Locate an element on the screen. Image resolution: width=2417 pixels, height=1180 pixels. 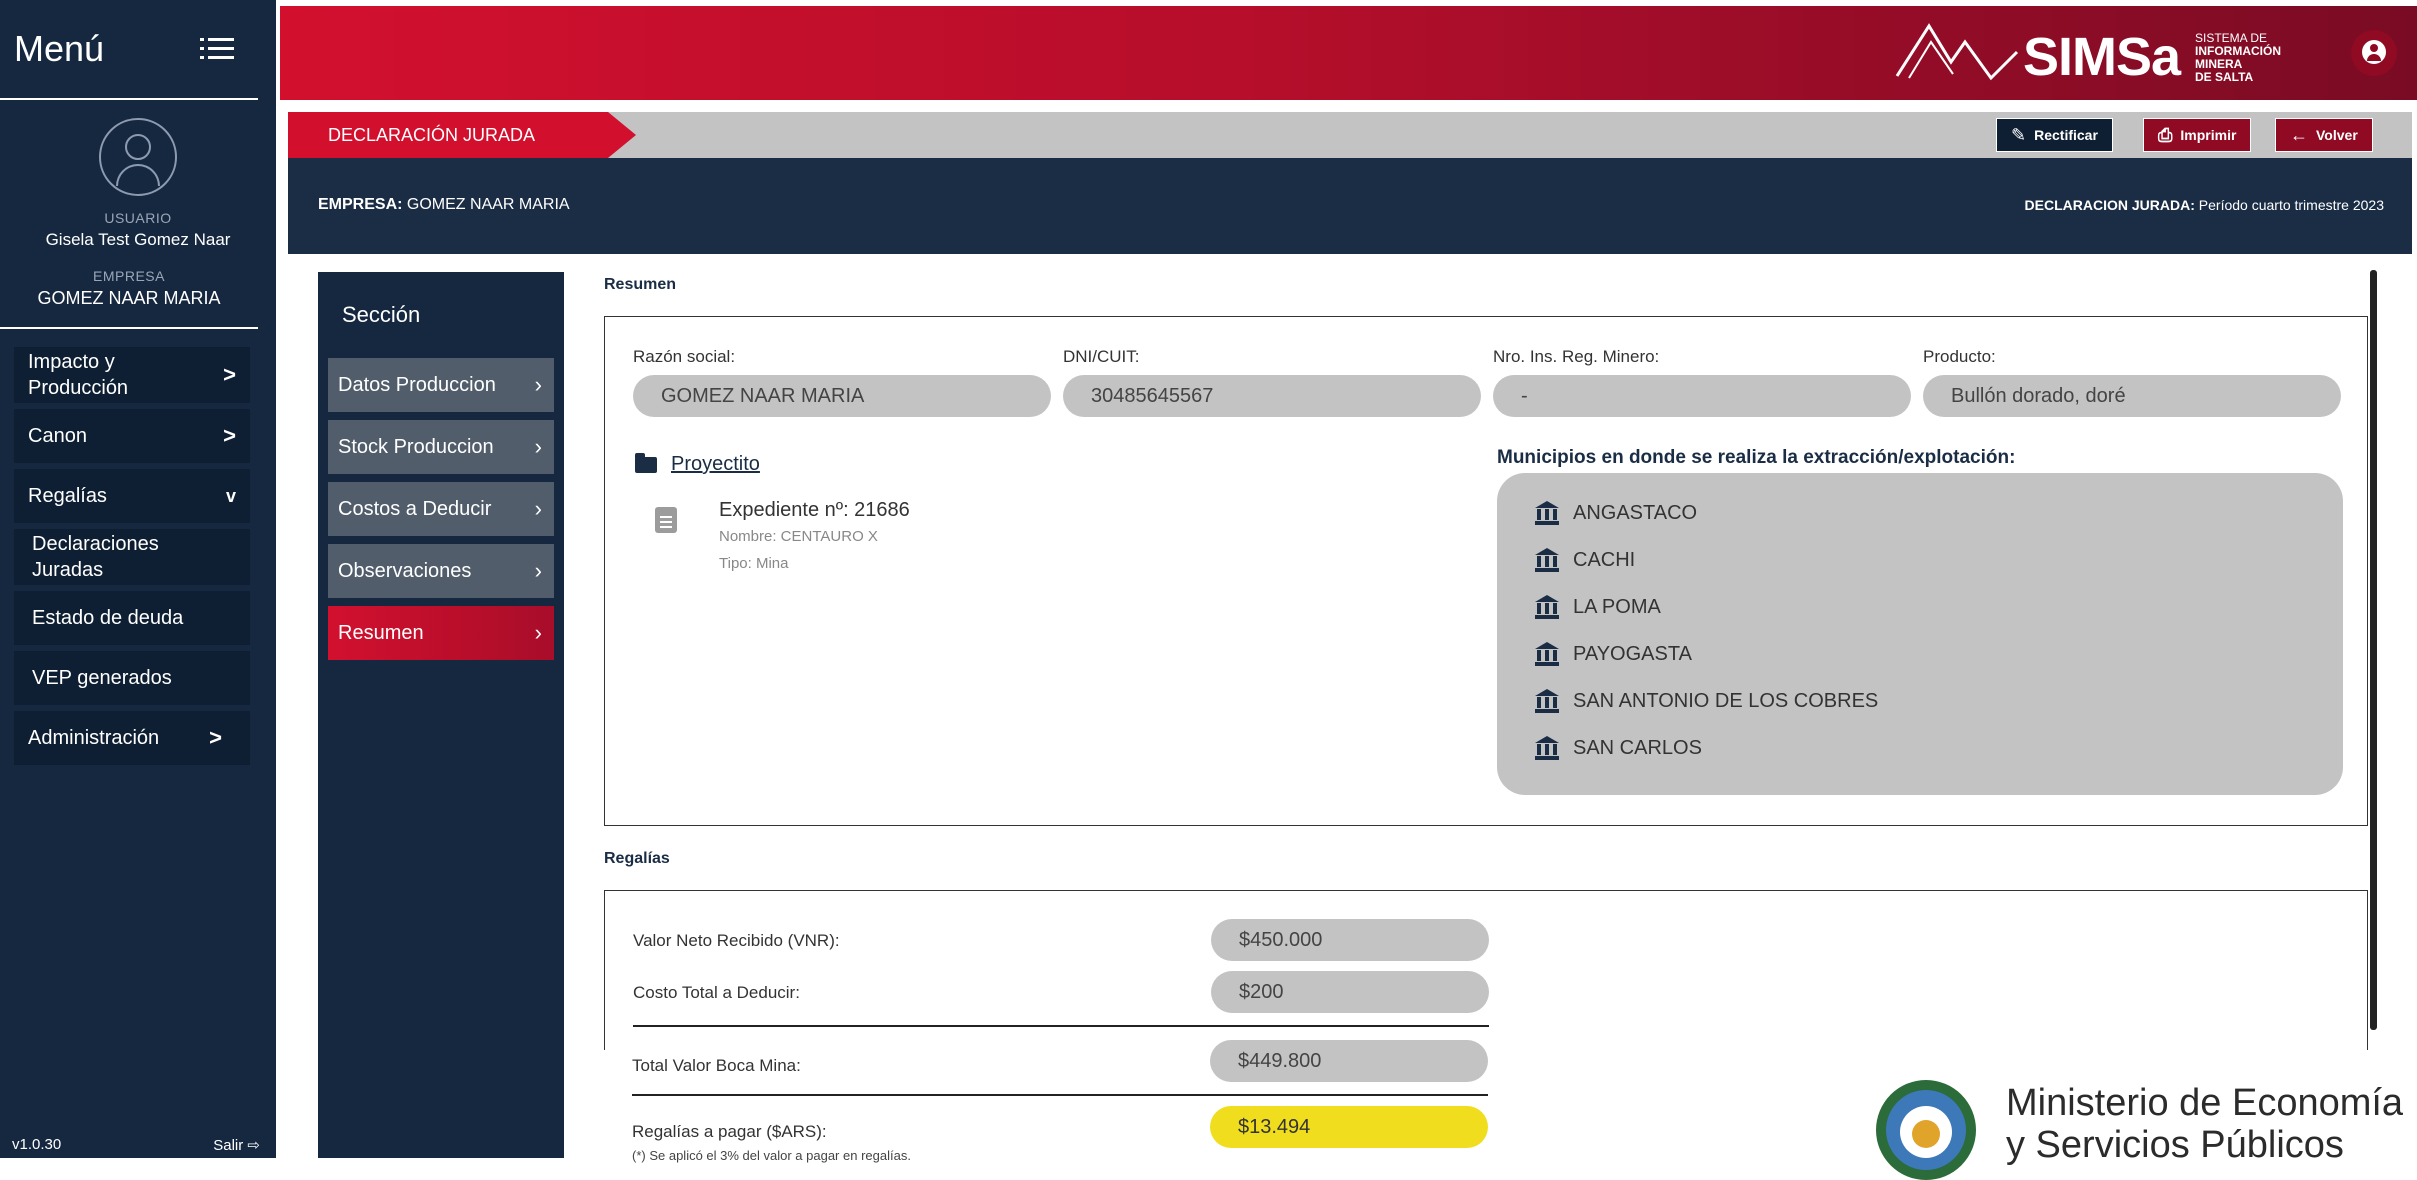
section-item-stock-produccion: Stock Produccion › is located at coordinates (441, 447).